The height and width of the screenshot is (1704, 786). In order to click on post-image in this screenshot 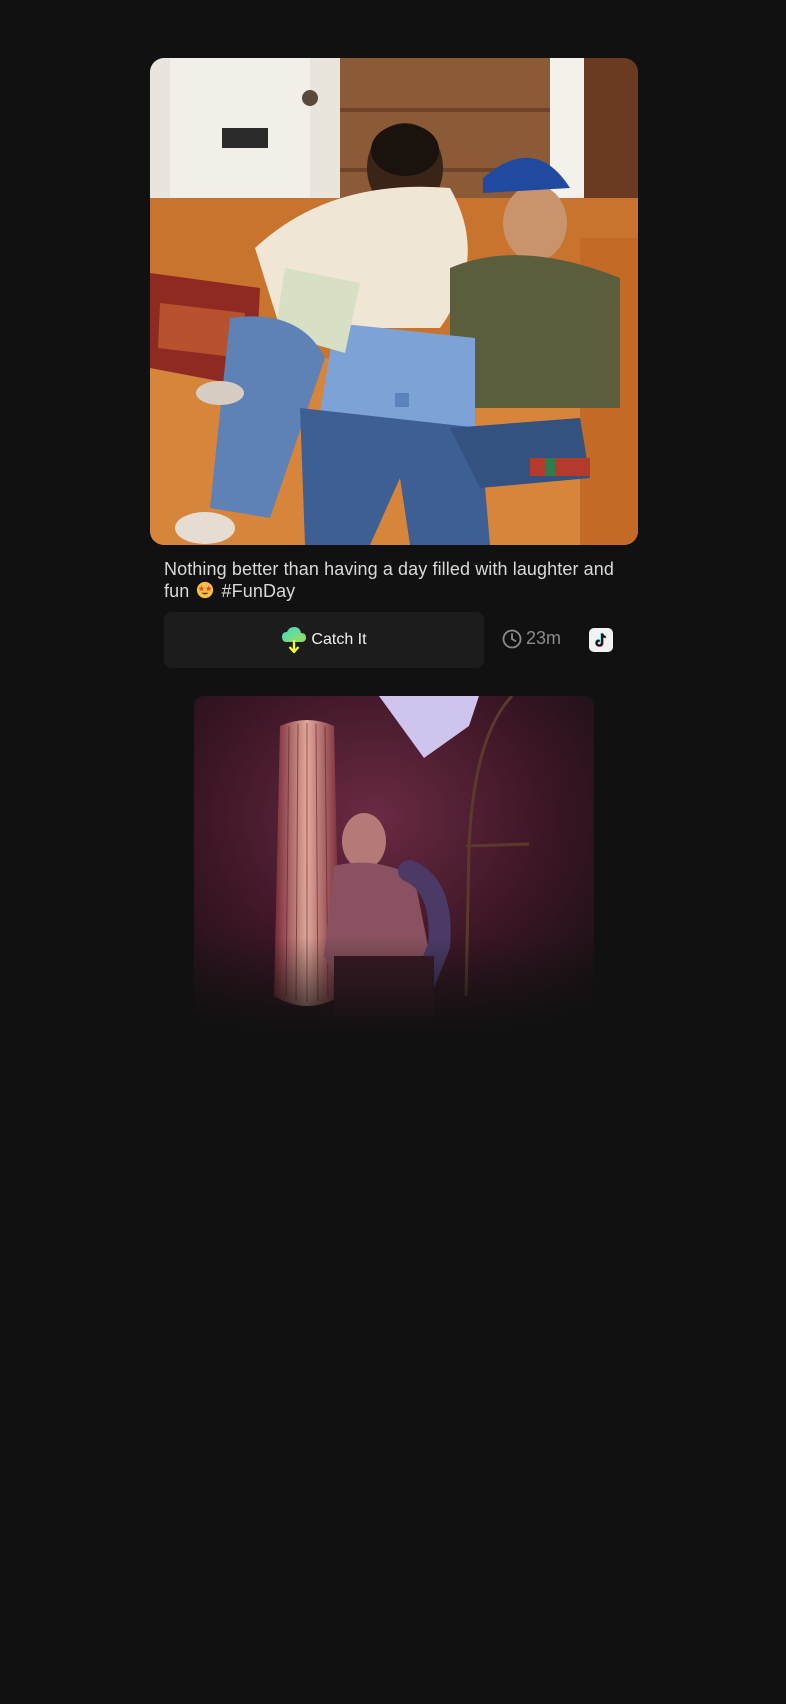, I will do `click(394, 868)`.